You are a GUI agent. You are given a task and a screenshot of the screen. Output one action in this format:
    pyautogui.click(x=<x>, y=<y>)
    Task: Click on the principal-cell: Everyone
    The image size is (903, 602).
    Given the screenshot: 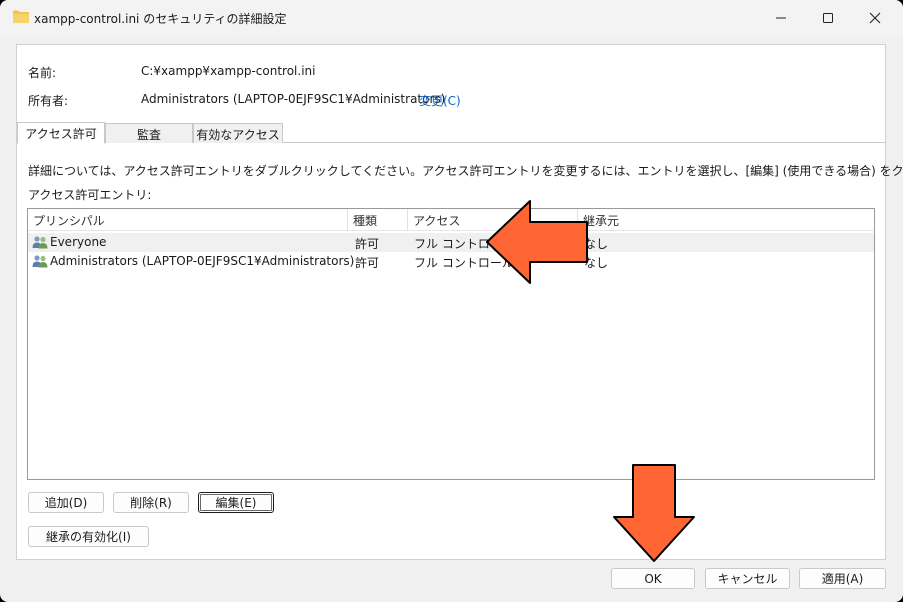 What is the action you would take?
    pyautogui.click(x=78, y=242)
    